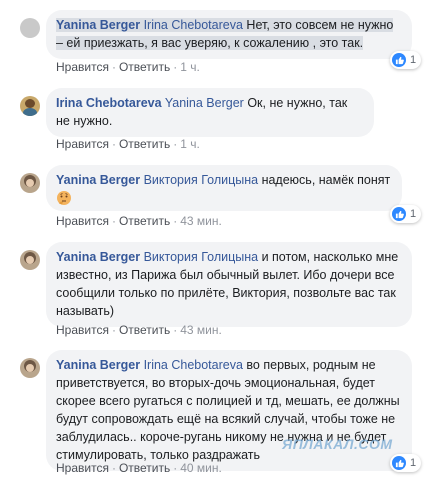 This screenshot has width=434, height=479. Describe the element at coordinates (337, 444) in the screenshot. I see `watermark: ЯПЛАКАЛ.COM` at that location.